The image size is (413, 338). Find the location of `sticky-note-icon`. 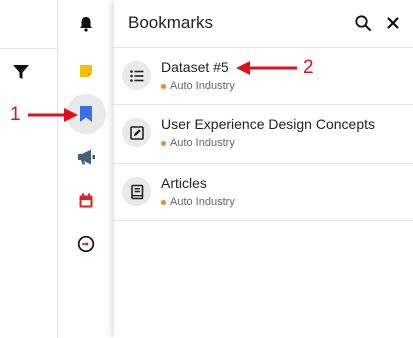

sticky-note-icon is located at coordinates (86, 71).